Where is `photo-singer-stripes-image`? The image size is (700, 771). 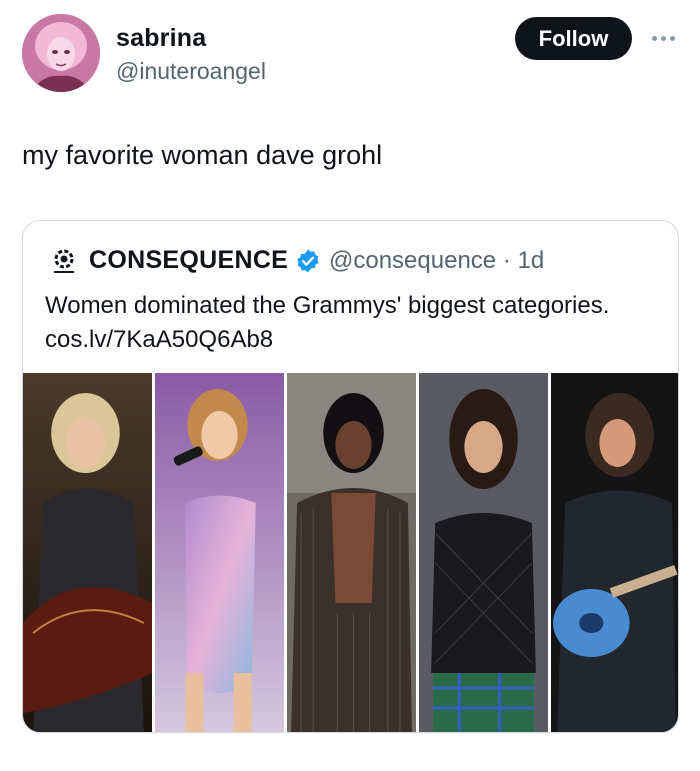
photo-singer-stripes-image is located at coordinates (351, 552).